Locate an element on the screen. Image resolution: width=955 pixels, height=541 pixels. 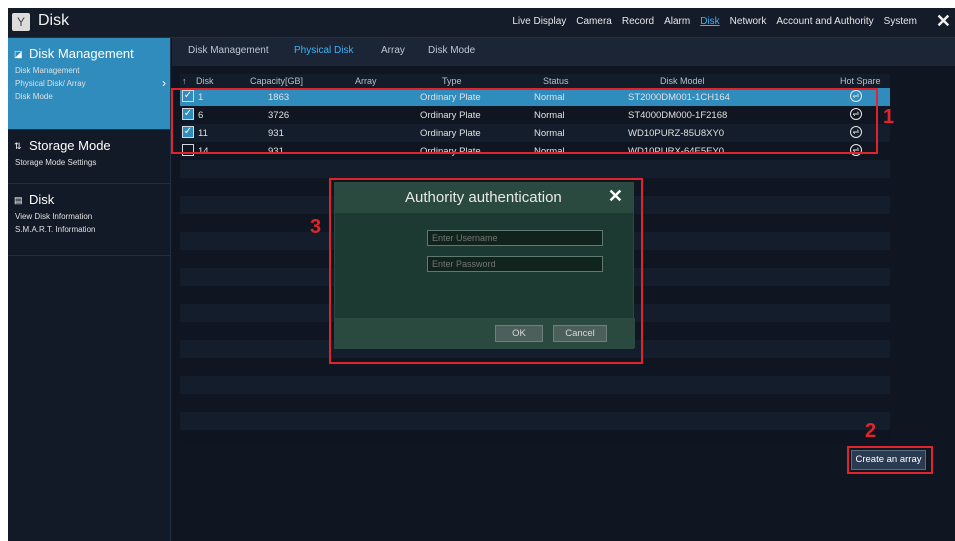
close-window-icon: ✕ is located at coordinates (943, 21).